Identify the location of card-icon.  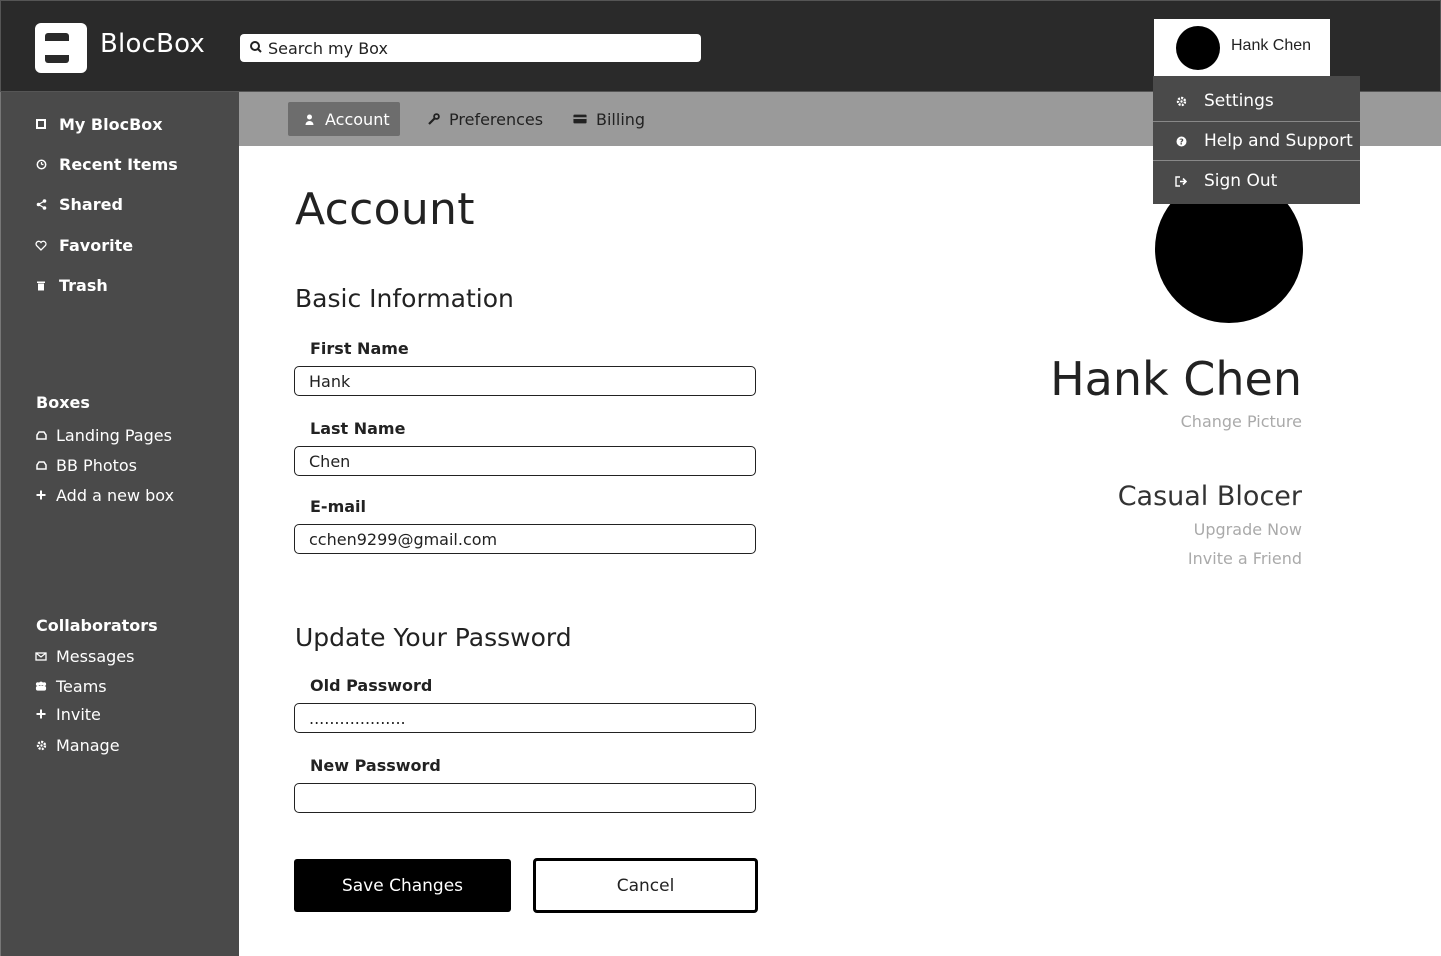
(580, 119).